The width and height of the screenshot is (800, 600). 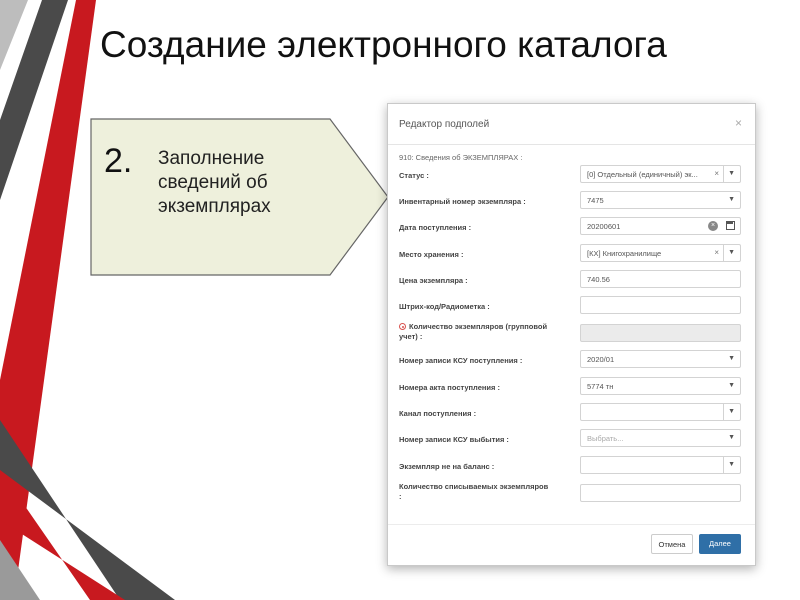 I want to click on field-label: Канал поступления :, so click(x=438, y=413).